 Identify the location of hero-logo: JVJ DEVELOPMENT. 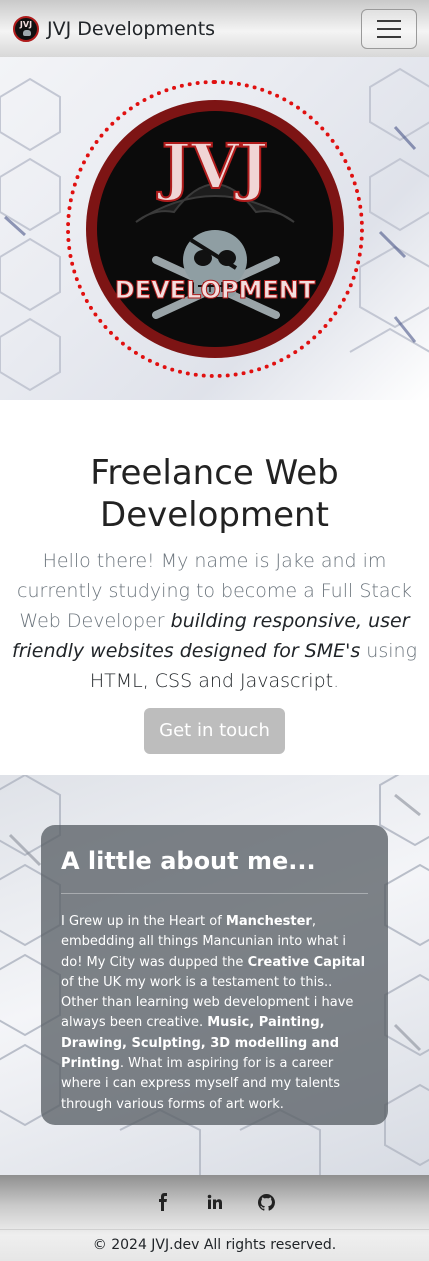
(215, 229).